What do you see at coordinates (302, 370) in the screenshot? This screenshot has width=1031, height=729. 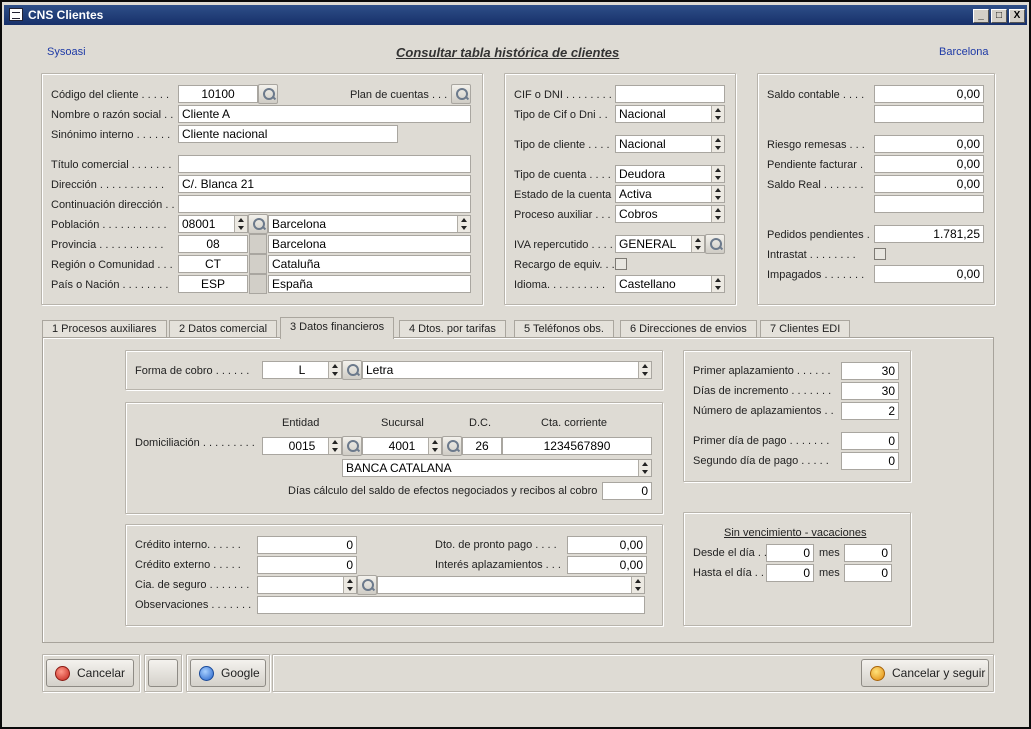 I see `forma-code-field: L` at bounding box center [302, 370].